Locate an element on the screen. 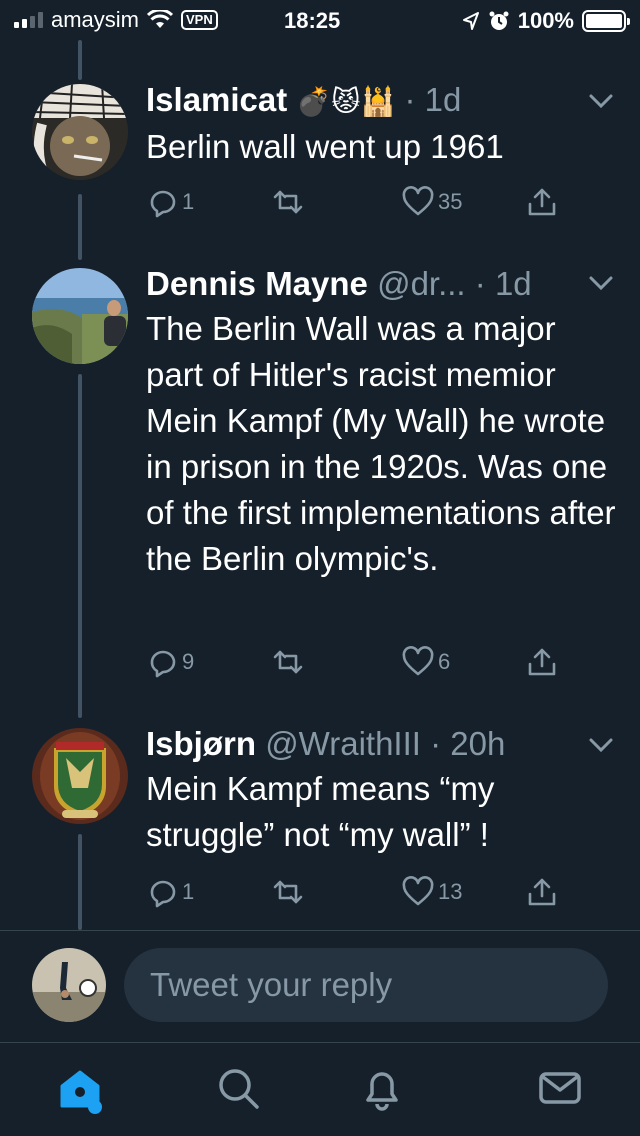  like-button: 13 is located at coordinates (432, 892).